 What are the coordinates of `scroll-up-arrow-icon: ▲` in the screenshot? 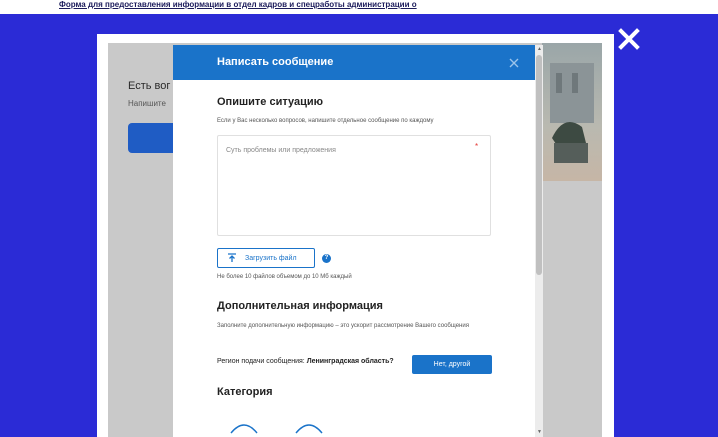 It's located at (539, 49).